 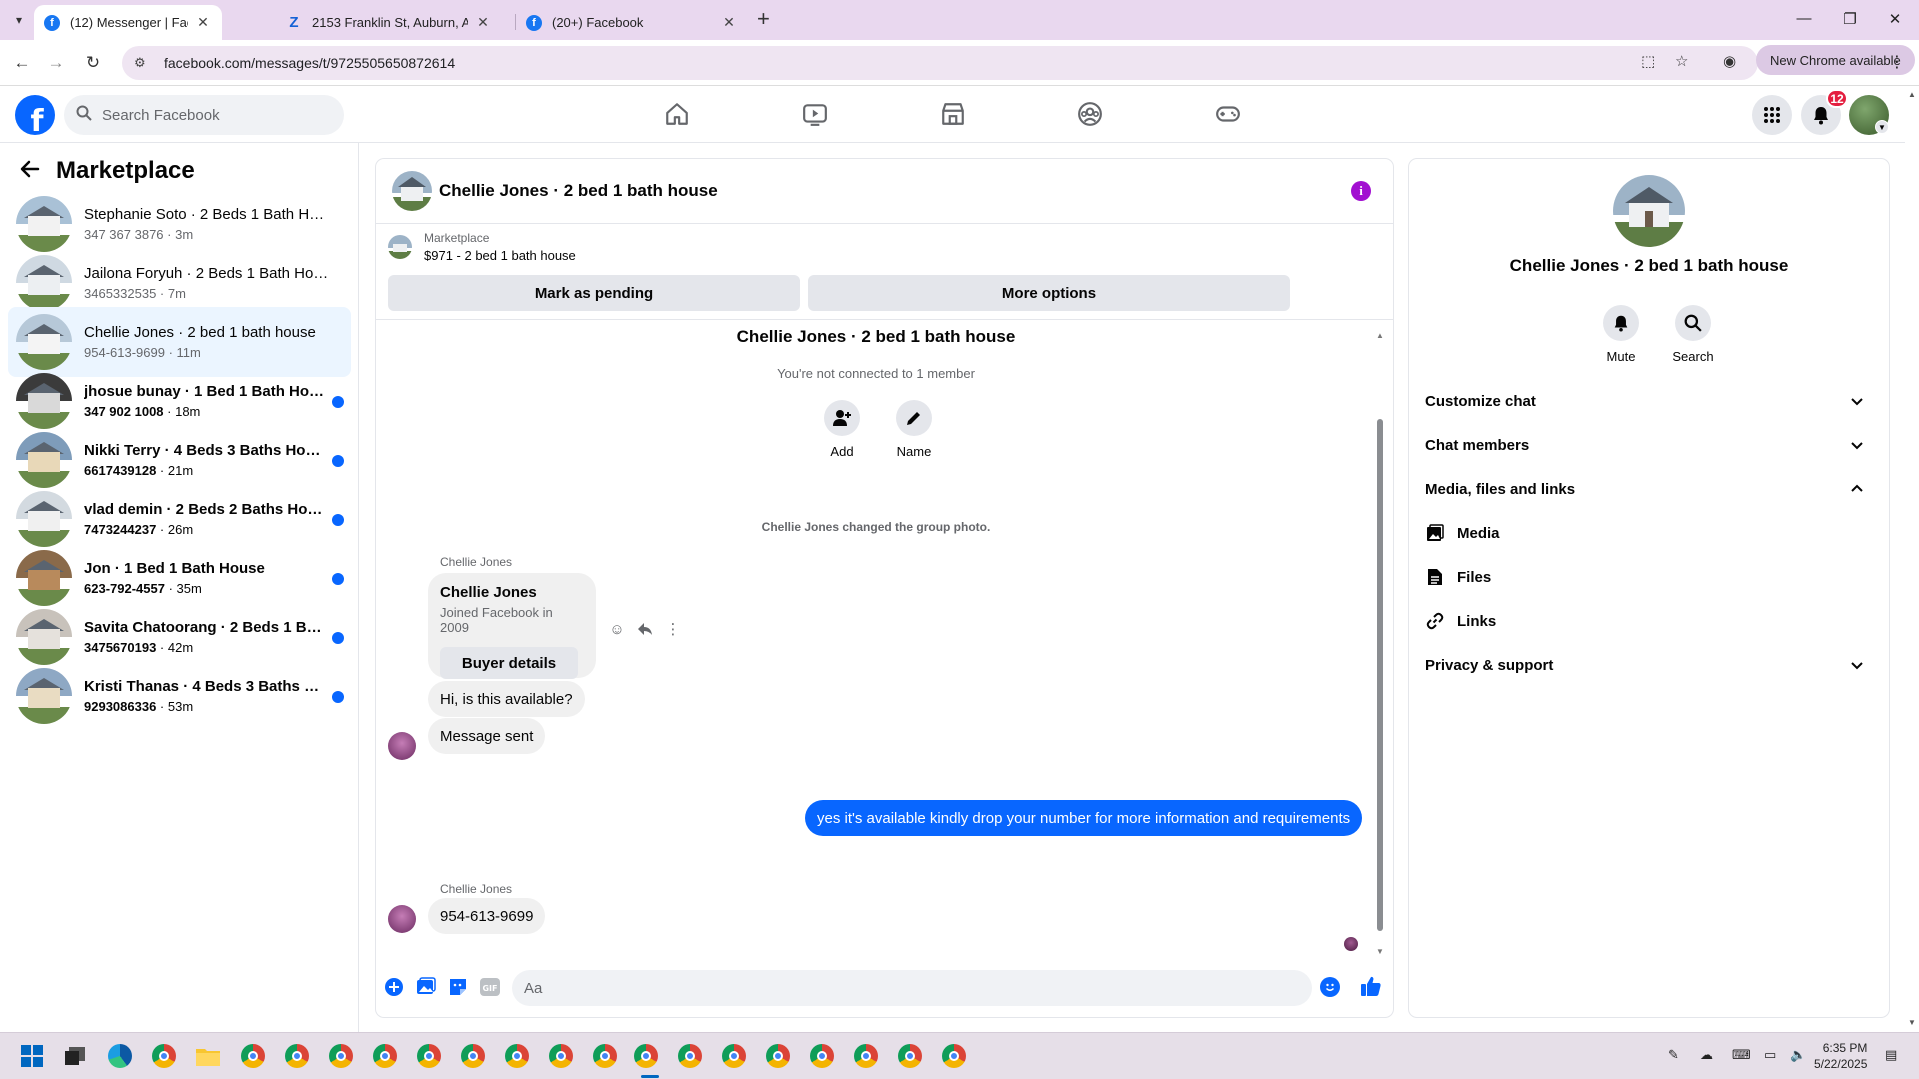 What do you see at coordinates (1770, 1055) in the screenshot?
I see `network-icon: ▭` at bounding box center [1770, 1055].